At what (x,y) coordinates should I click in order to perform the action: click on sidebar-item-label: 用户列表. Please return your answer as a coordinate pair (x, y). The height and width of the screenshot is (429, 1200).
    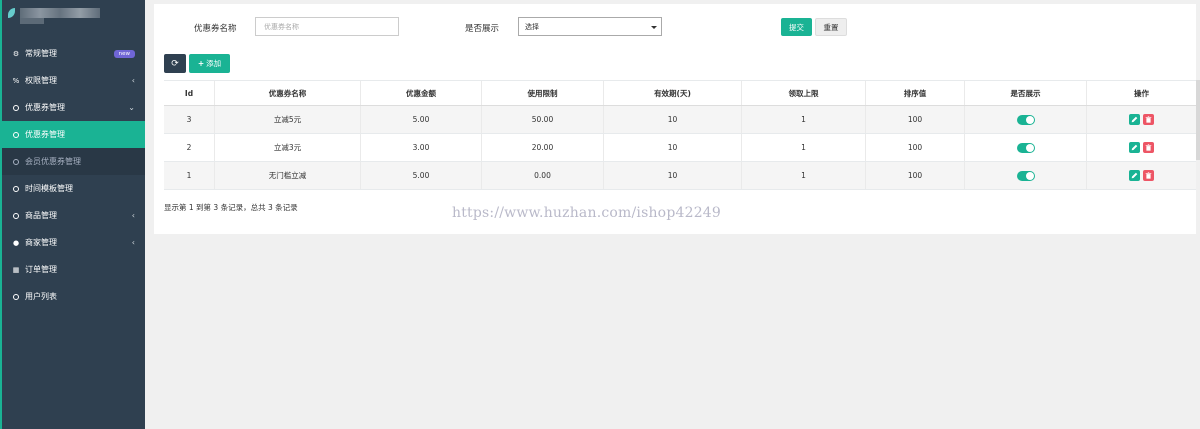
    Looking at the image, I should click on (41, 296).